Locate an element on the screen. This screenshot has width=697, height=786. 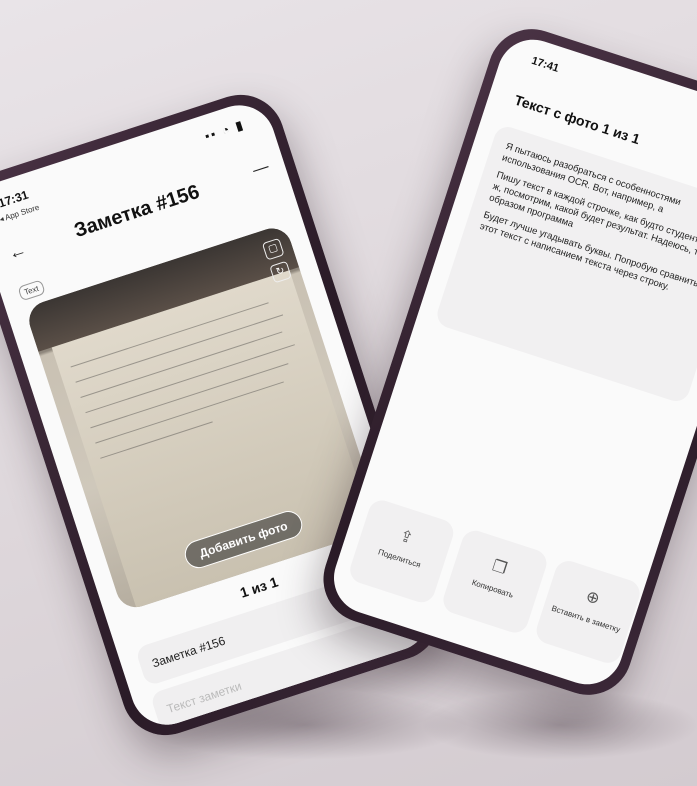
share-button: ⇪ Поделиться is located at coordinates (401, 551).